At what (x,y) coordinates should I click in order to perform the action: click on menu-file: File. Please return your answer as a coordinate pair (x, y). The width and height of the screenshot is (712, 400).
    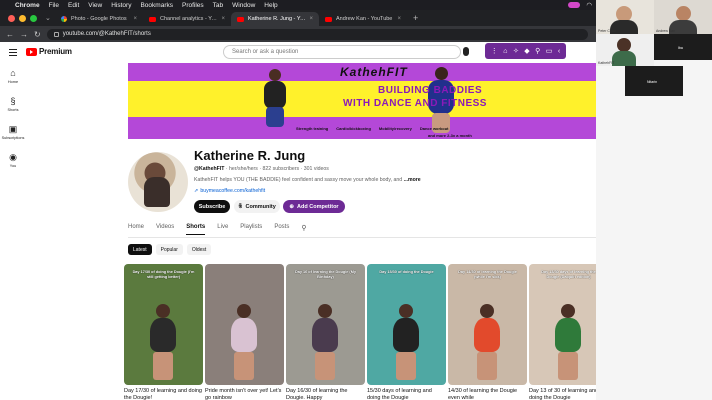
    Looking at the image, I should click on (54, 5).